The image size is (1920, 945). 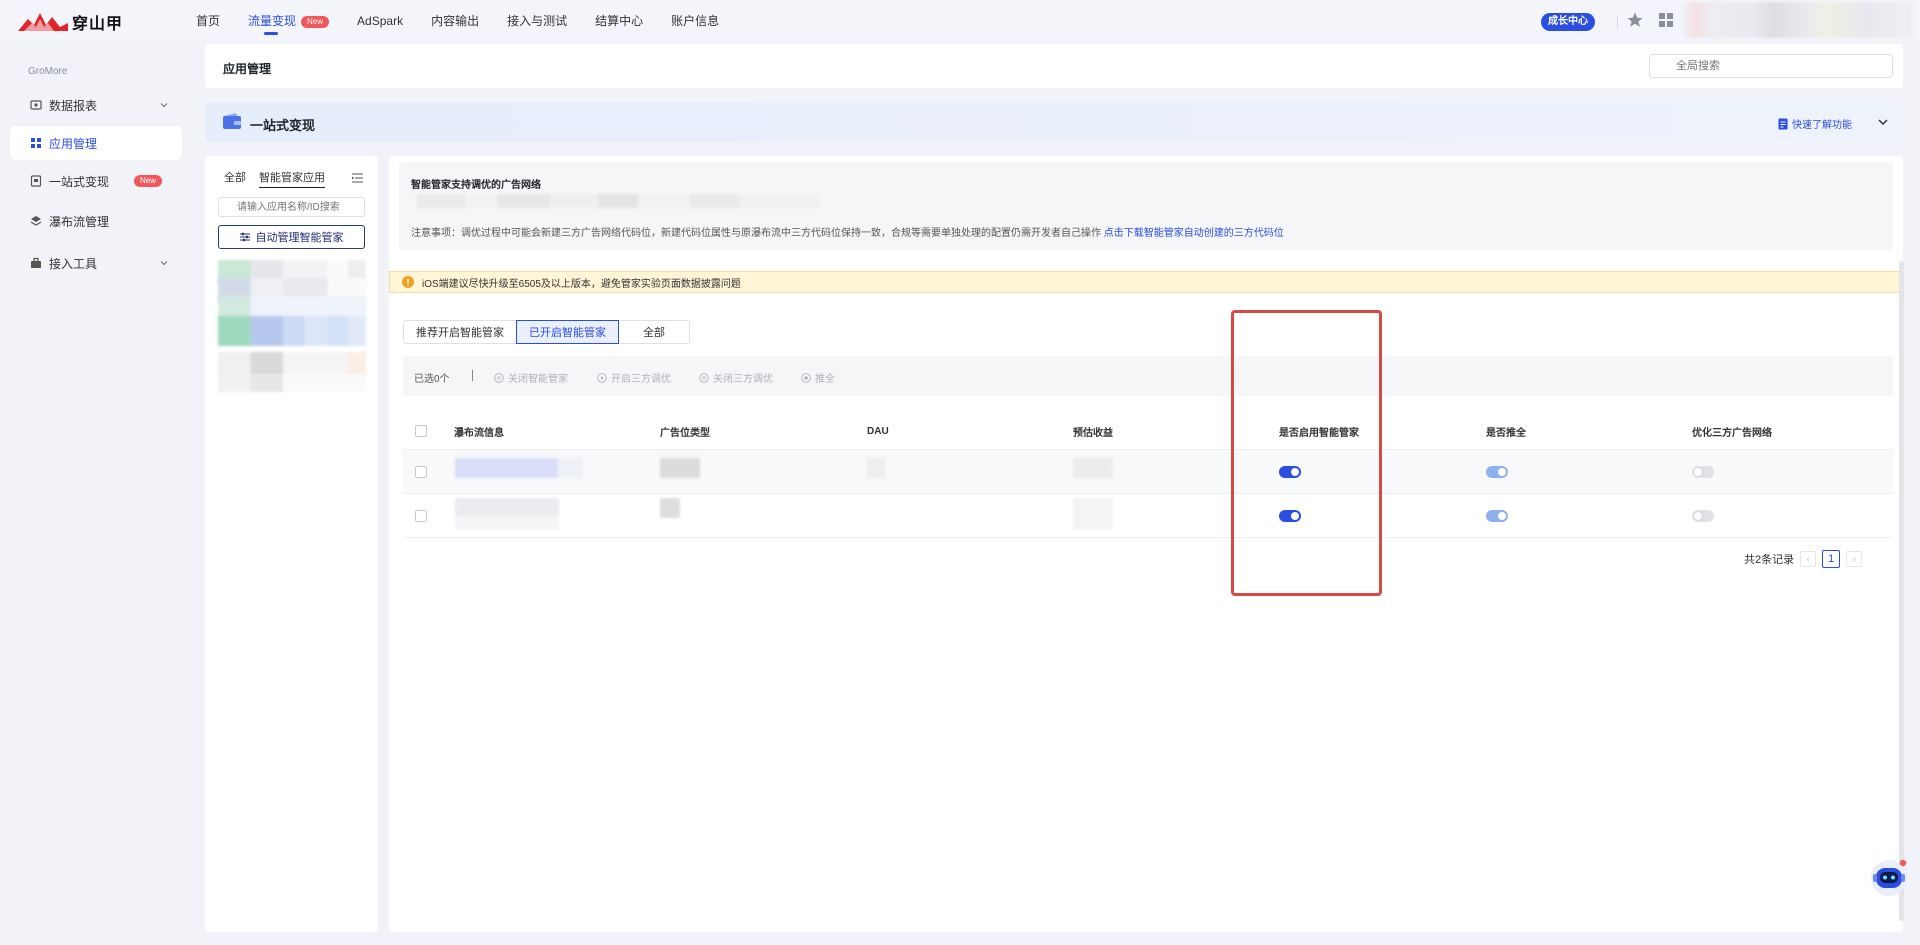 What do you see at coordinates (618, 201) in the screenshot?
I see `ad-network-logos` at bounding box center [618, 201].